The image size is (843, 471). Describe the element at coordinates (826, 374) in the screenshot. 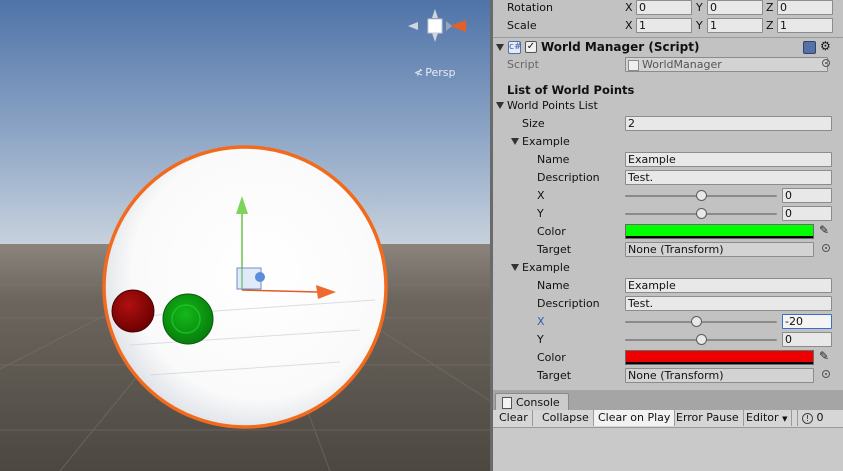

I see `element-1-target-picker-icon` at that location.